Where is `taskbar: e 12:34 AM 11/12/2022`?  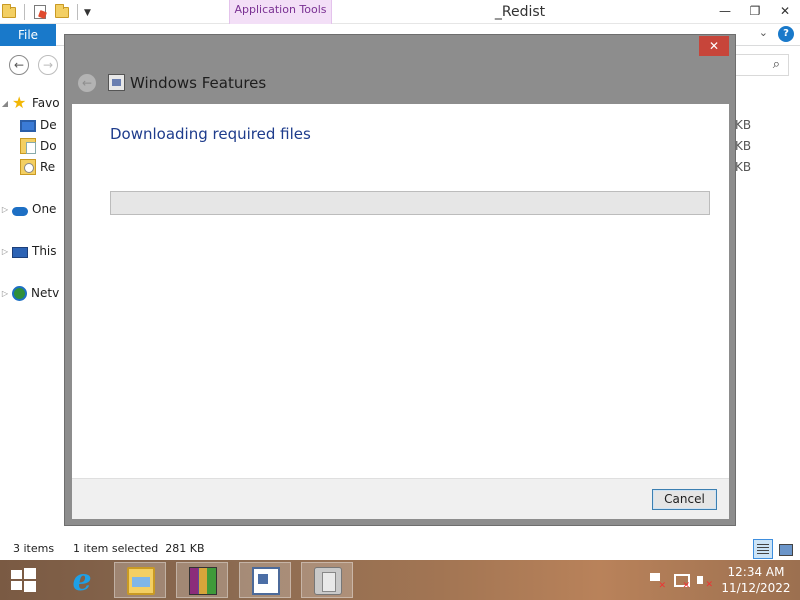 taskbar: e 12:34 AM 11/12/2022 is located at coordinates (400, 580).